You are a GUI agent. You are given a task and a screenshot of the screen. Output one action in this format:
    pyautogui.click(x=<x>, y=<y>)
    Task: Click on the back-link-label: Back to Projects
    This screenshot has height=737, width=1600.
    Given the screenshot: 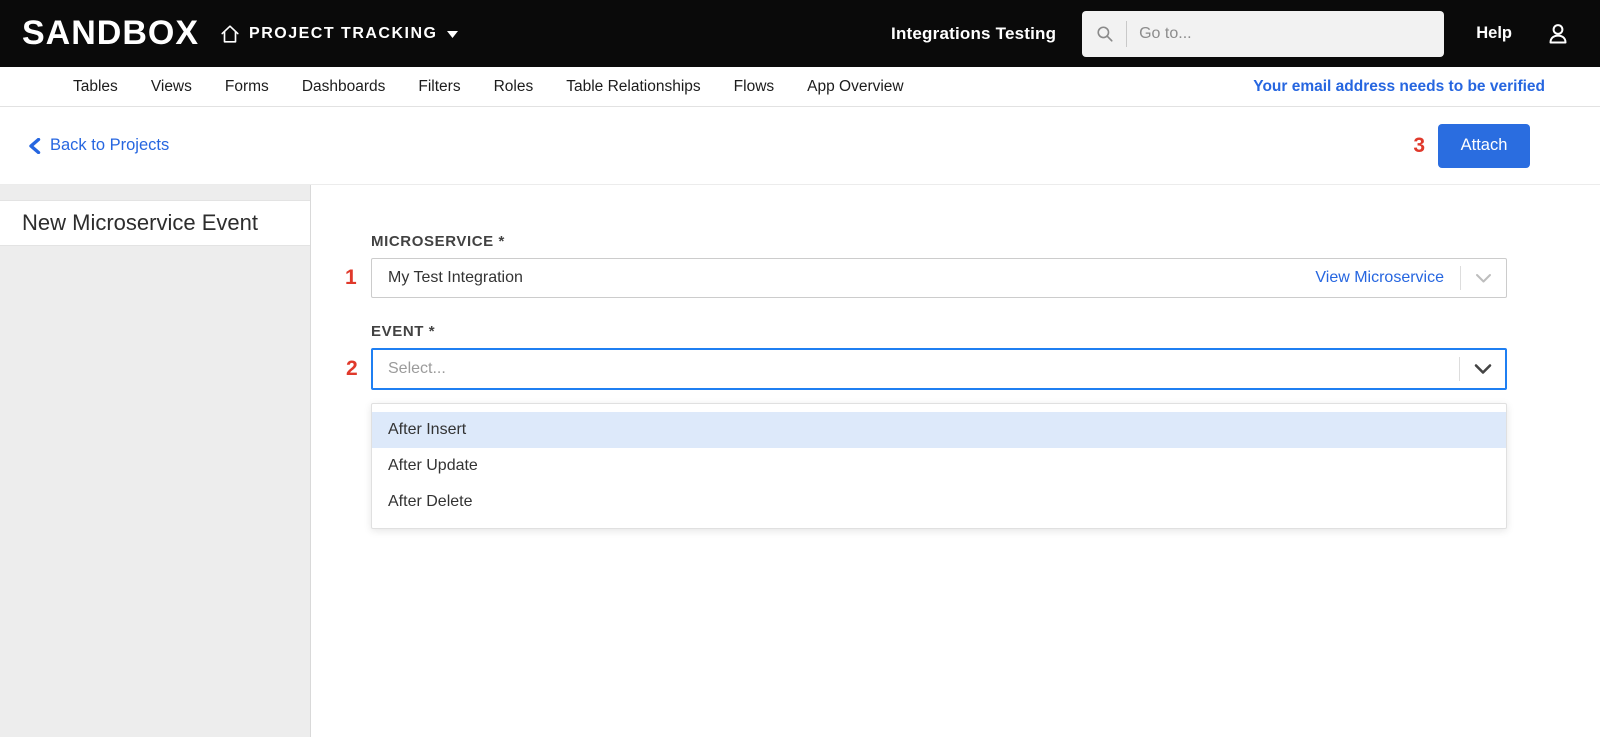 What is the action you would take?
    pyautogui.click(x=110, y=145)
    